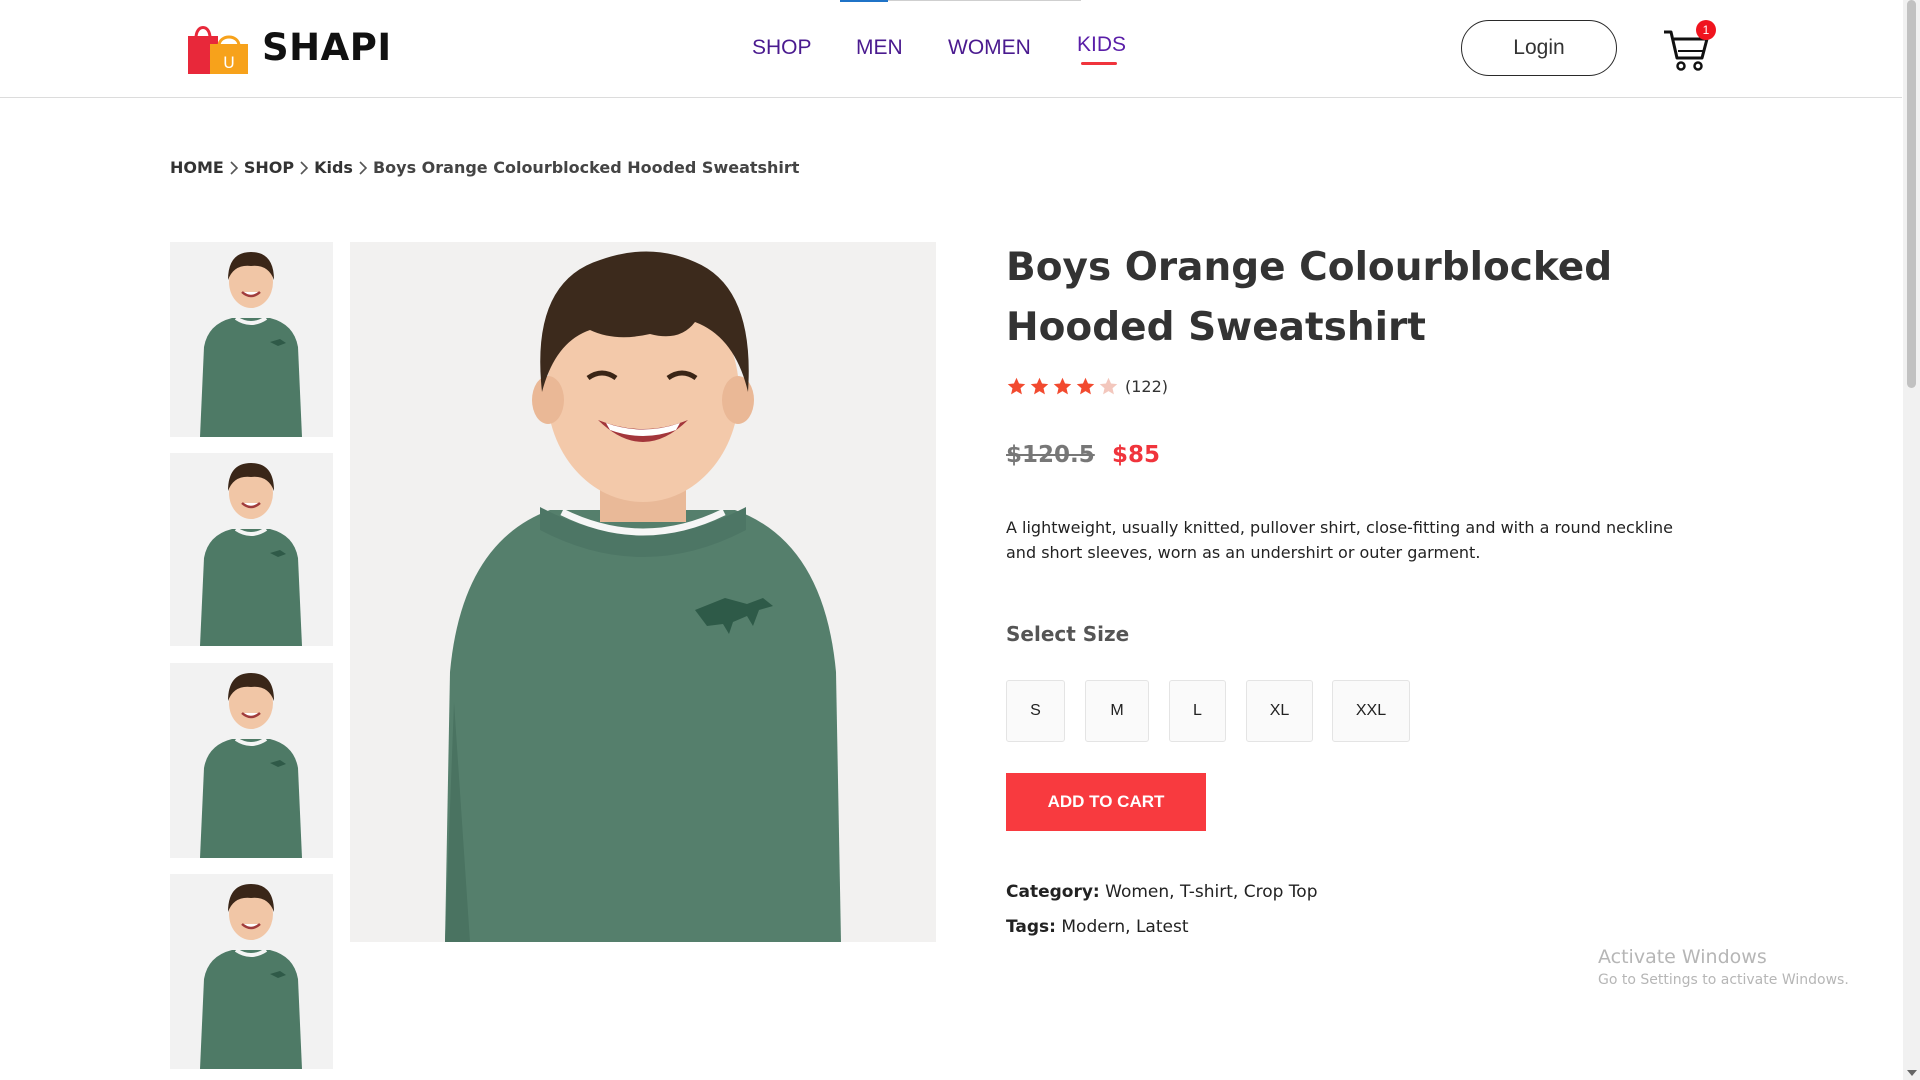 Image resolution: width=1920 pixels, height=1080 pixels. I want to click on nav-kids: KIDS, so click(1101, 45).